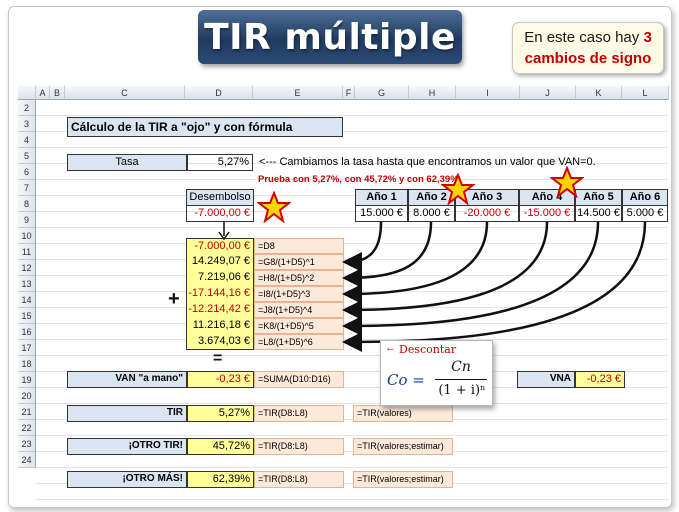  What do you see at coordinates (27, 428) in the screenshot?
I see `row-header-22: 22` at bounding box center [27, 428].